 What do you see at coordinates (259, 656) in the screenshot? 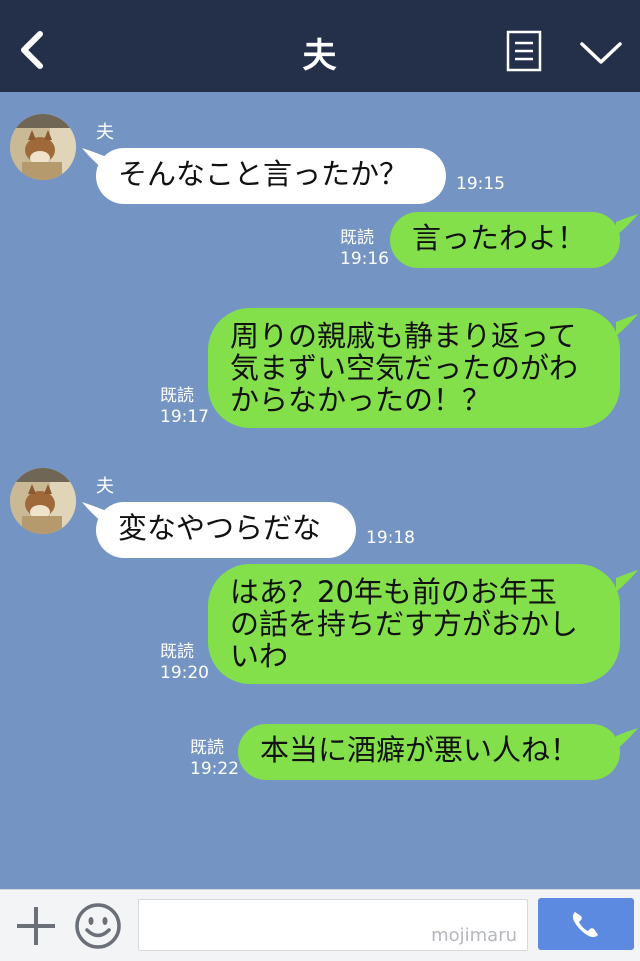
I see `message-line: いわ` at bounding box center [259, 656].